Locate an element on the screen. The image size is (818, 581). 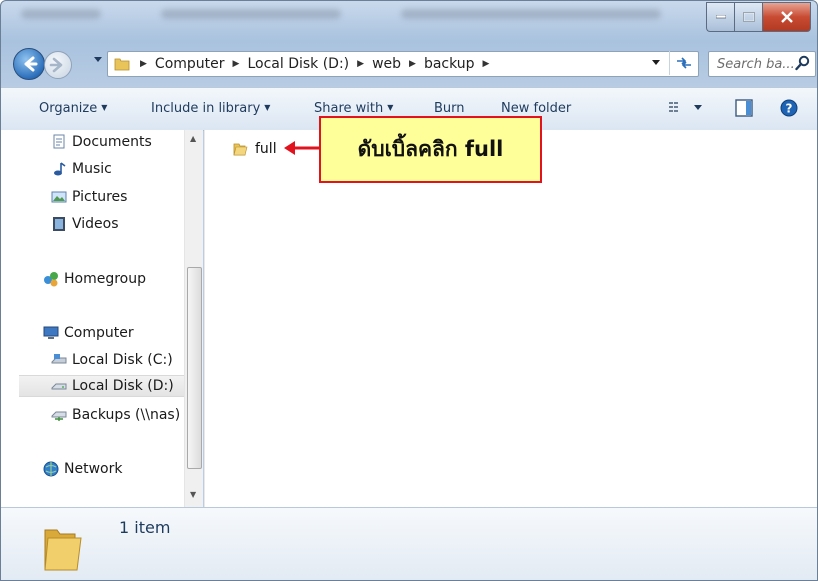
refresh-button is located at coordinates (683, 63).